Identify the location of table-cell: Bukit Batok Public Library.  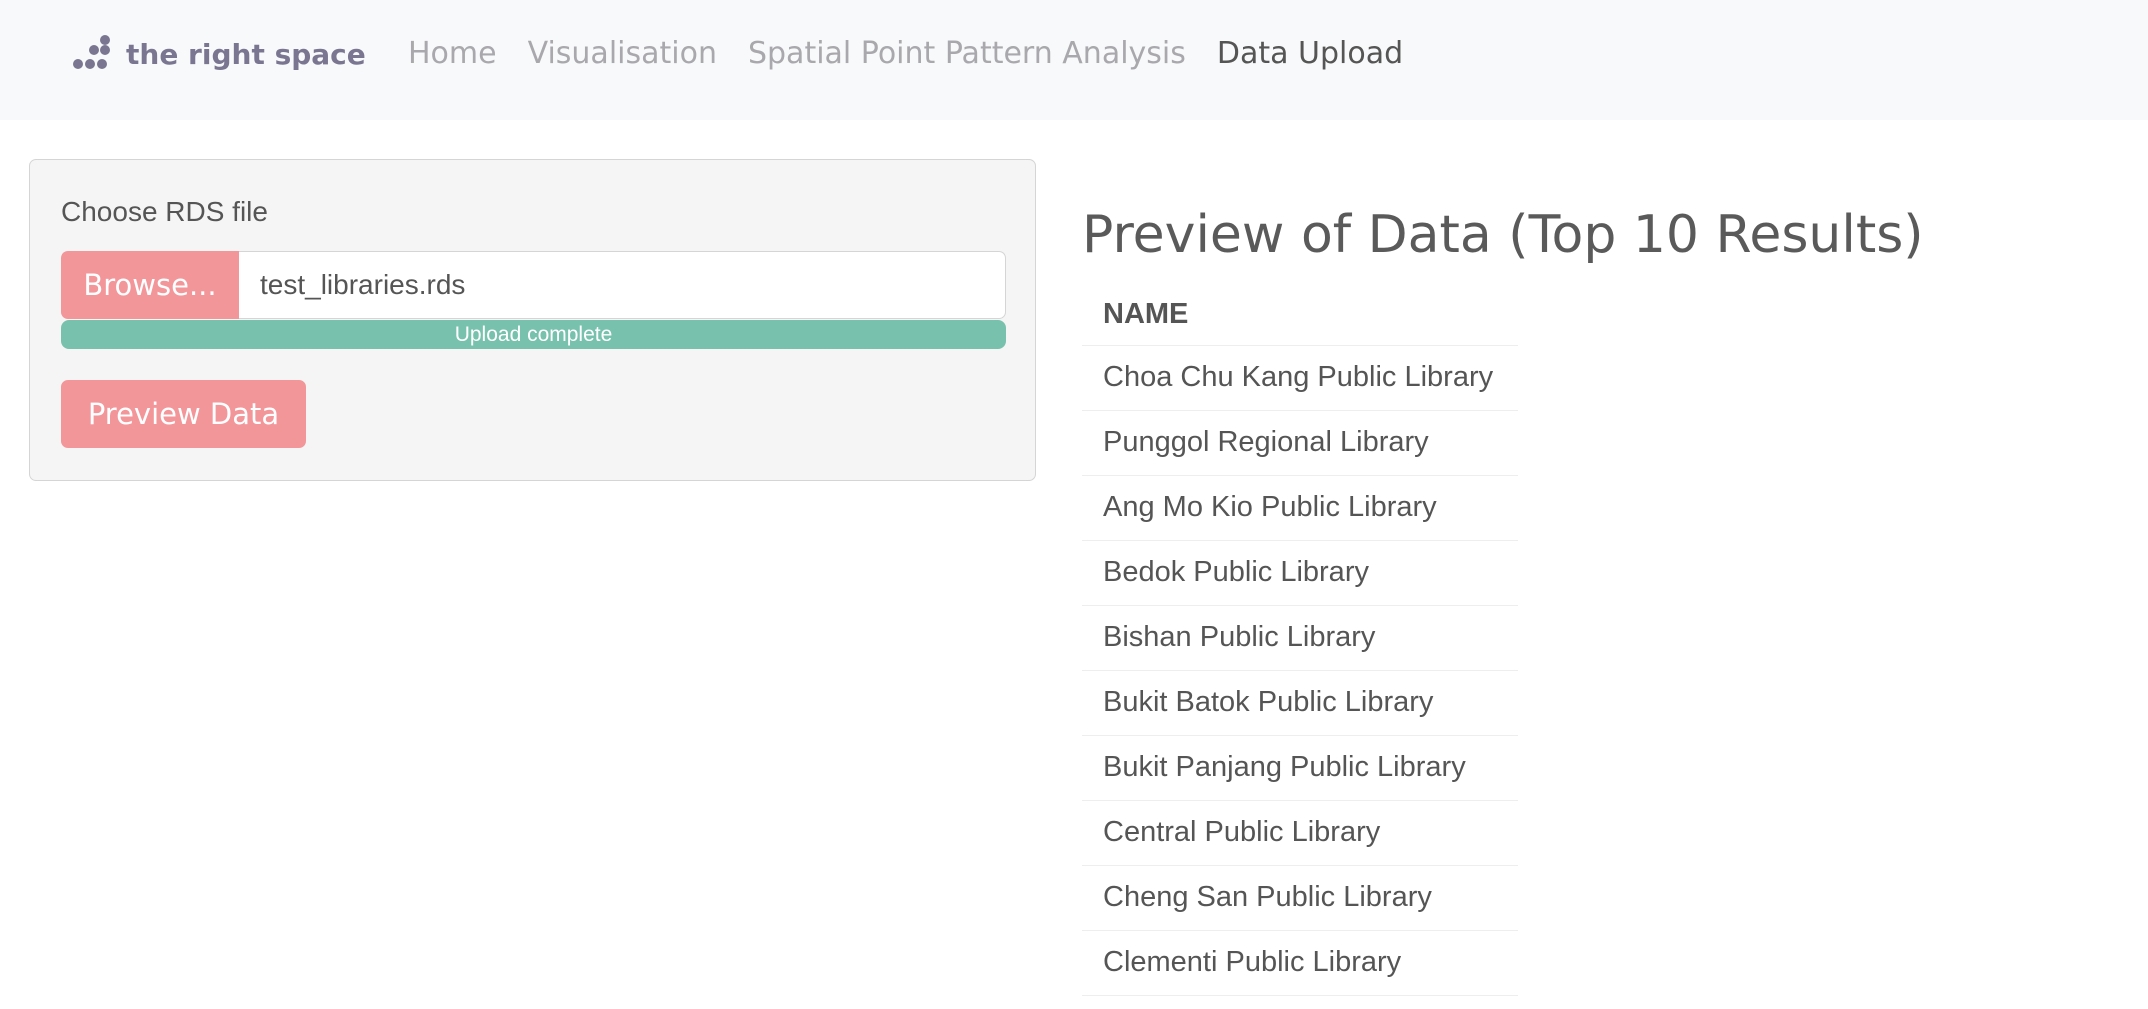
(1300, 703).